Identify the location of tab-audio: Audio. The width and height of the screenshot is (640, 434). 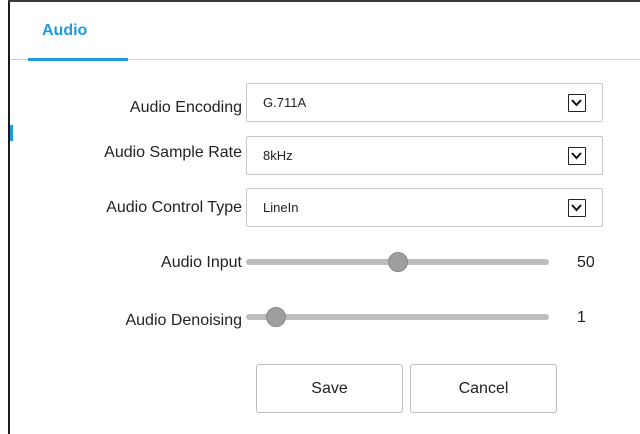
(78, 31).